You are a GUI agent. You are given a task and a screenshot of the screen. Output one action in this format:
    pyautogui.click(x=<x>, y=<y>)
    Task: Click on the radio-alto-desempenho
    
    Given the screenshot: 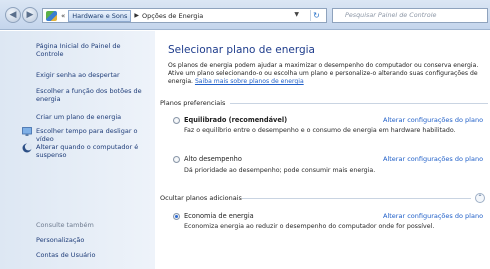 What is the action you would take?
    pyautogui.click(x=176, y=159)
    